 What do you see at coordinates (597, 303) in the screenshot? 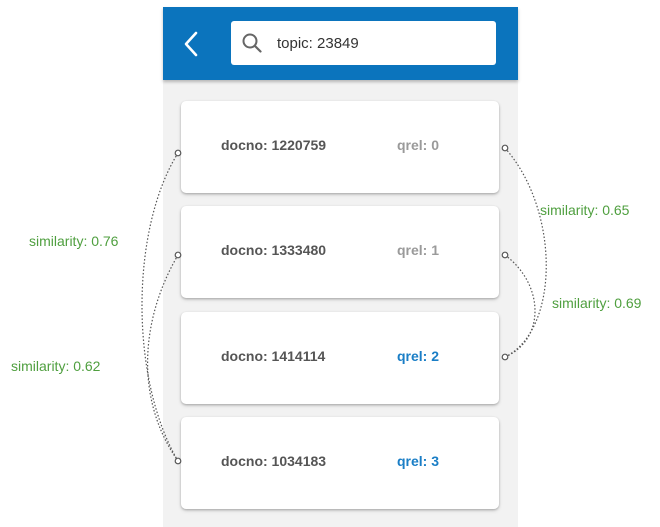
I see `similarity-label: similarity: 0.69` at bounding box center [597, 303].